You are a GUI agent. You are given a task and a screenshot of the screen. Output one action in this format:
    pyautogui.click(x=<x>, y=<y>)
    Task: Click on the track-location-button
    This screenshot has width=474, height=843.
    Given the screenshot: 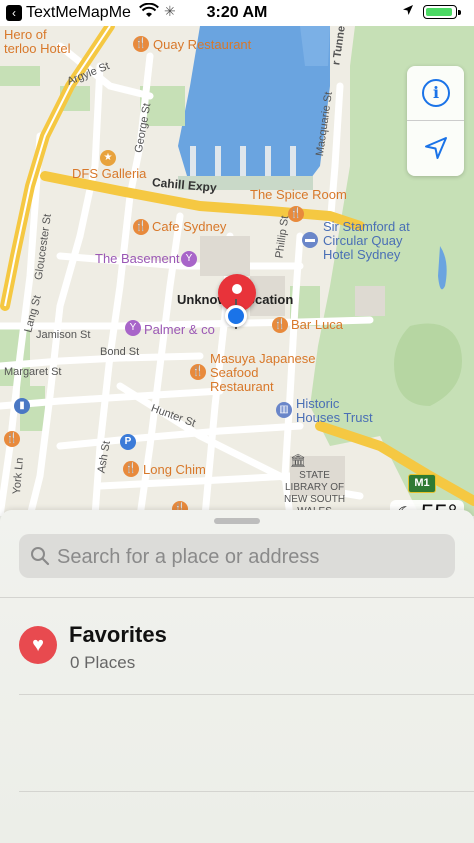 What is the action you would take?
    pyautogui.click(x=435, y=148)
    